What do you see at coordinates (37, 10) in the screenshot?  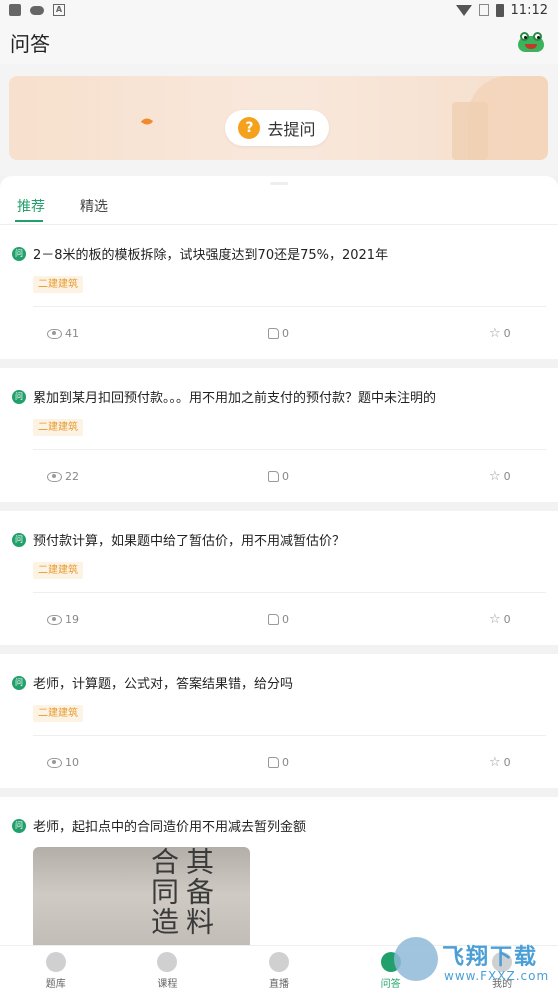 I see `cloud-icon` at bounding box center [37, 10].